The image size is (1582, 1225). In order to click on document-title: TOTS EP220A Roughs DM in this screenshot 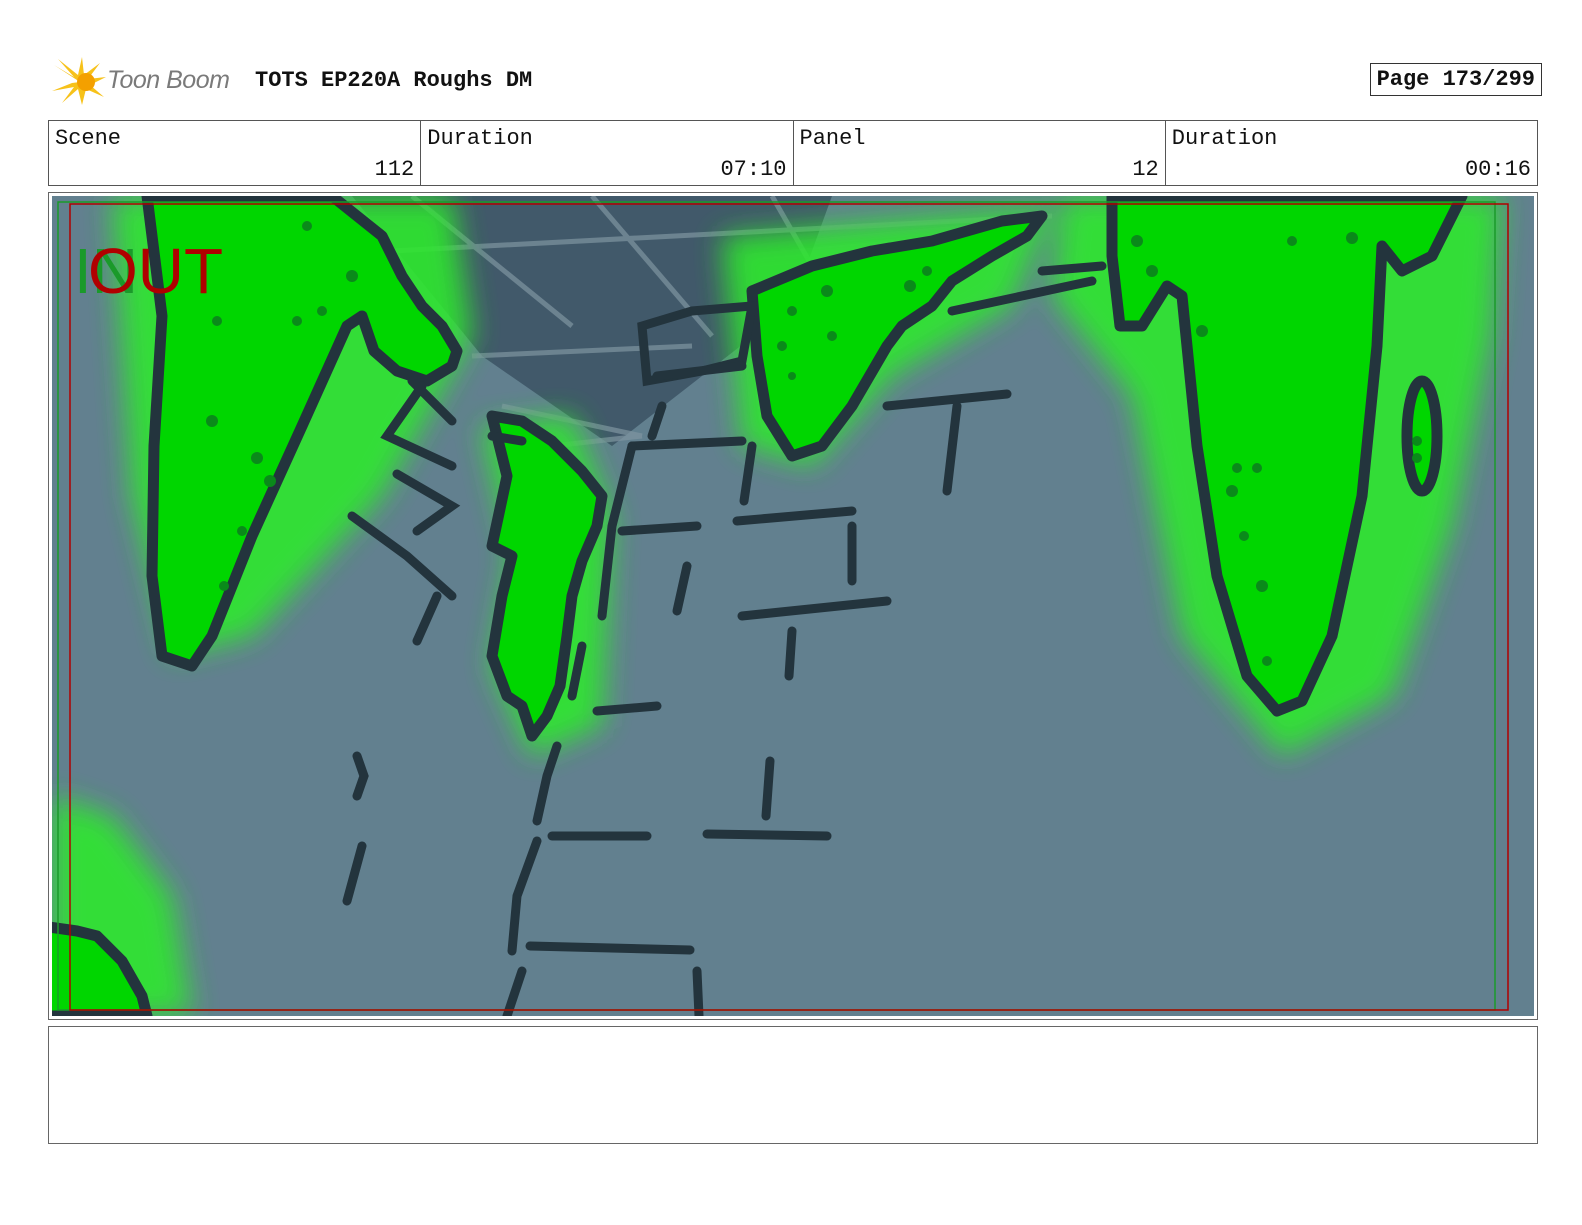, I will do `click(394, 80)`.